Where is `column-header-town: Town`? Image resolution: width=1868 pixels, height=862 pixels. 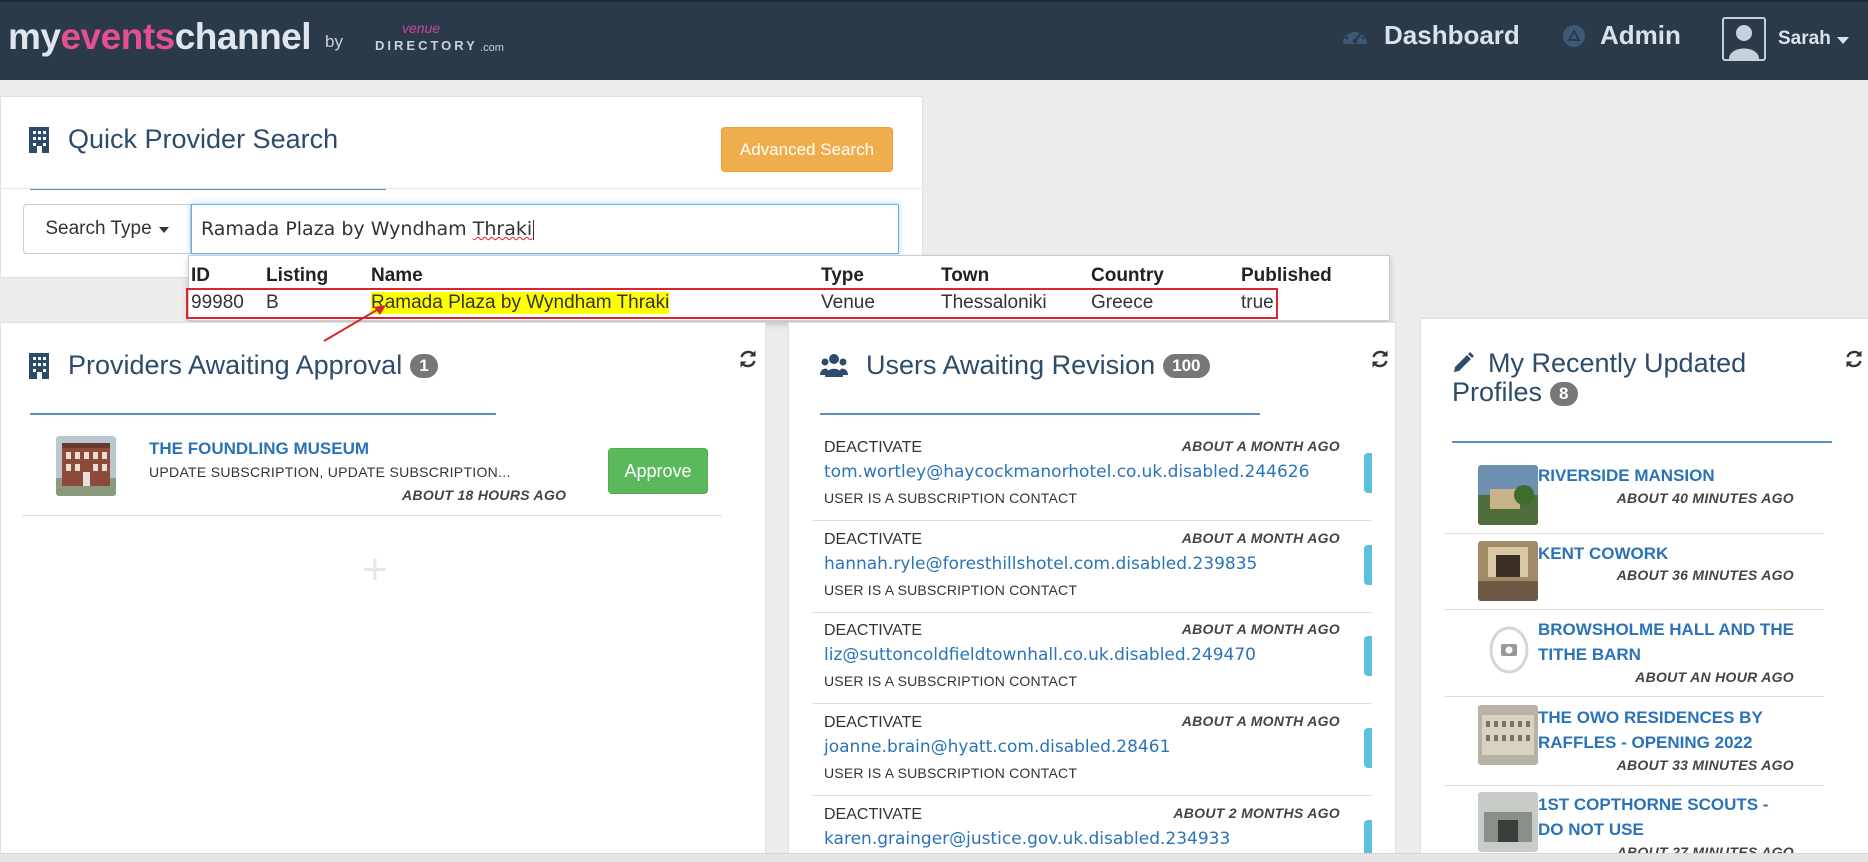
column-header-town: Town is located at coordinates (965, 275).